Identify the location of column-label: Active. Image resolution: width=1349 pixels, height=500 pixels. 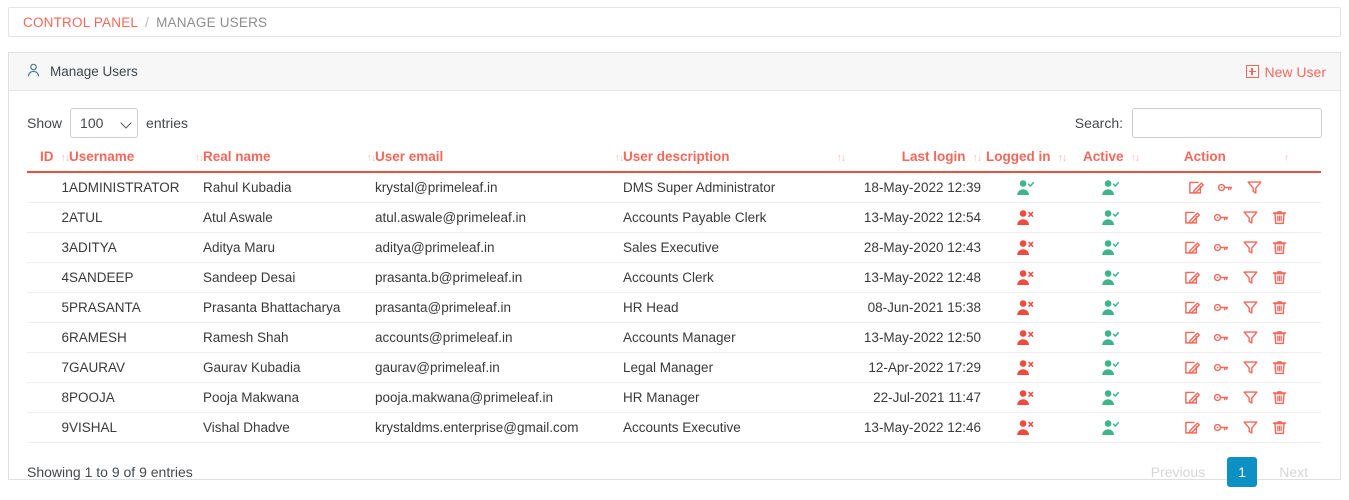
(1103, 156).